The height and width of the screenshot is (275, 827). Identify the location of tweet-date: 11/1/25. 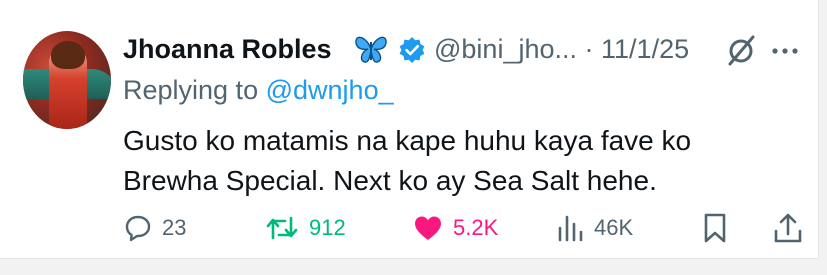
(645, 49).